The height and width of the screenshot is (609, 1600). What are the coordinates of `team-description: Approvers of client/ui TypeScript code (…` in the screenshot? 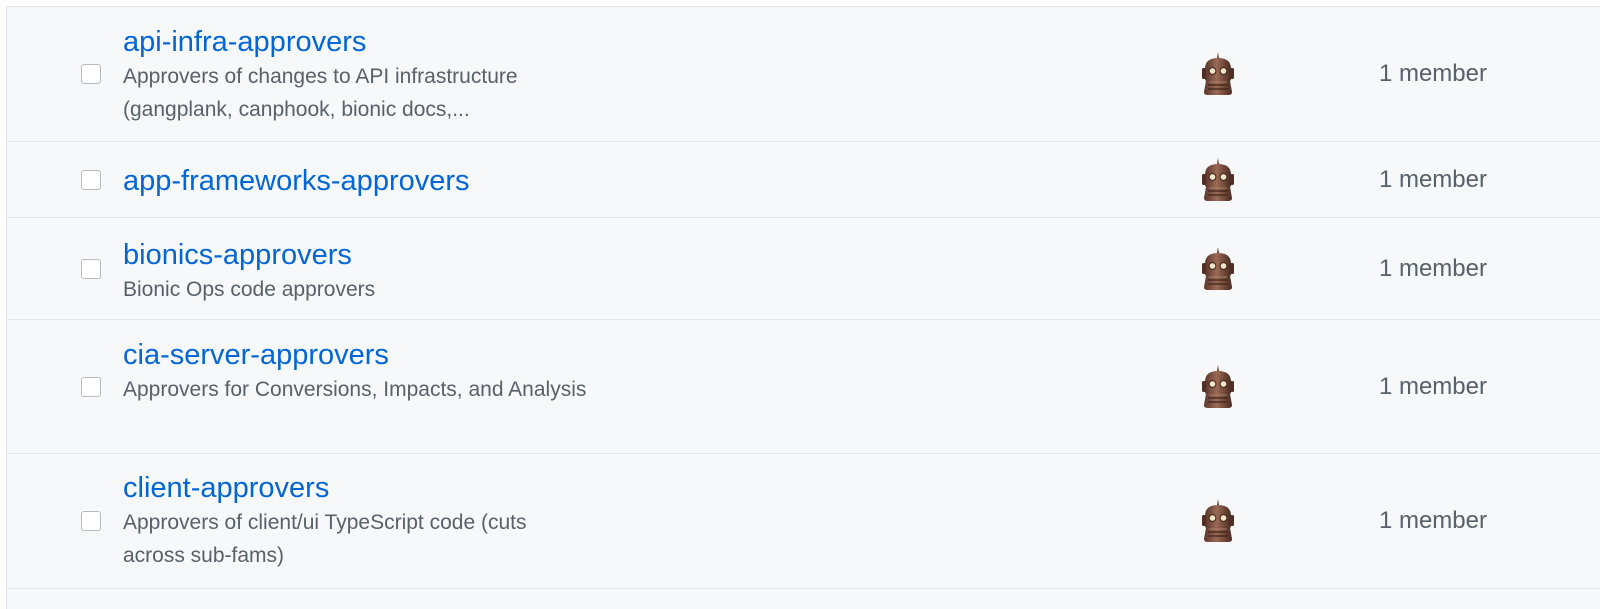 It's located at (325, 539).